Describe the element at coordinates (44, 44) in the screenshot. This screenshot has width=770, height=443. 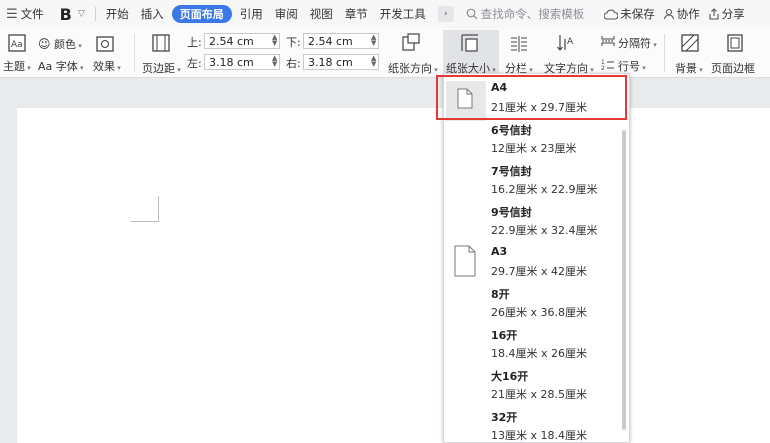
I see `palette-icon: ☺` at that location.